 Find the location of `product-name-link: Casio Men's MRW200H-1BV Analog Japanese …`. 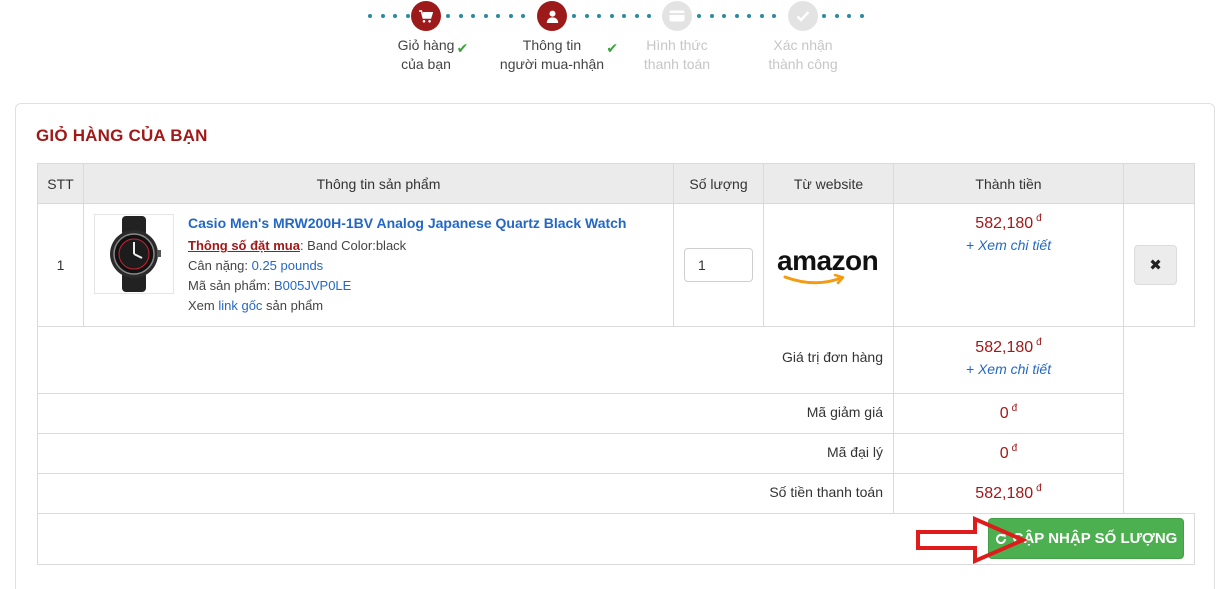

product-name-link: Casio Men's MRW200H-1BV Analog Japanese … is located at coordinates (438, 223).